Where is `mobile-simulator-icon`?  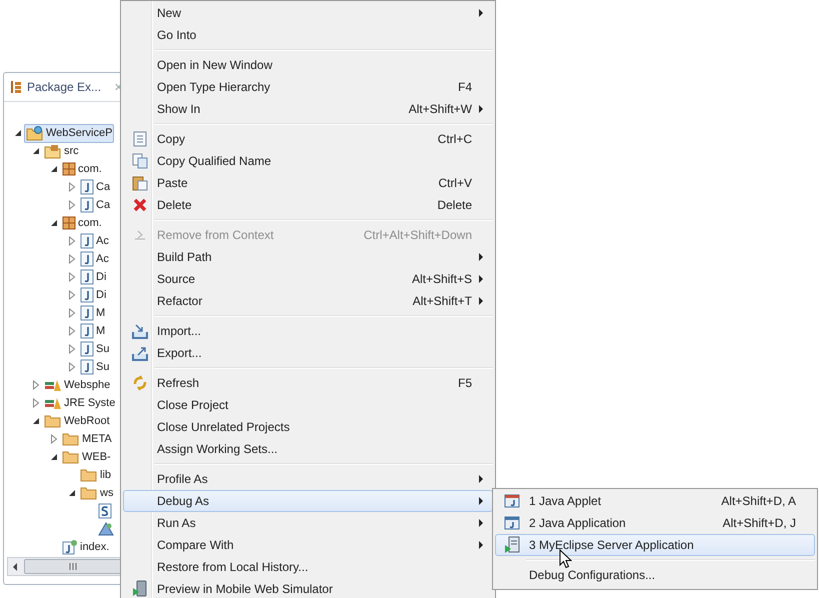
mobile-simulator-icon is located at coordinates (140, 589).